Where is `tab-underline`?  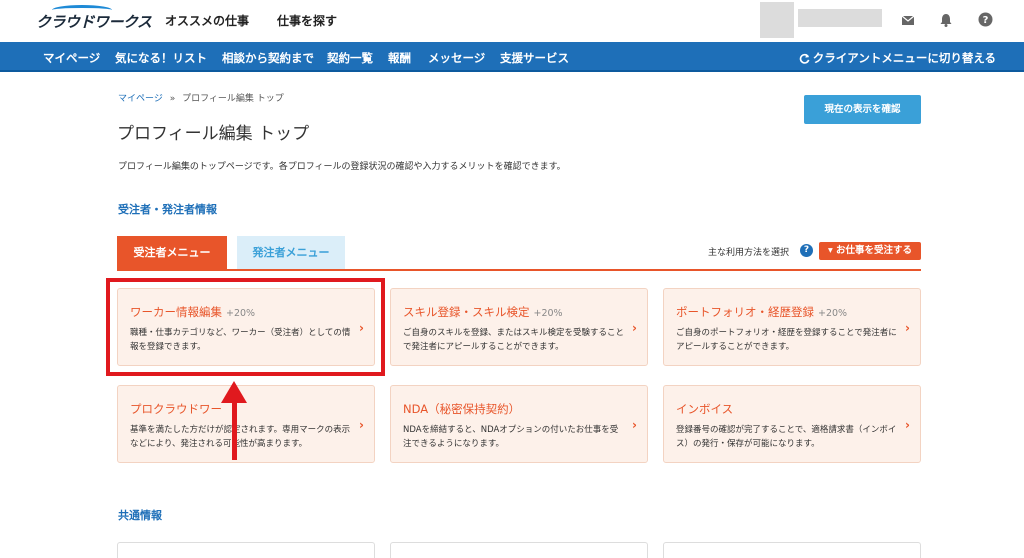 tab-underline is located at coordinates (519, 270).